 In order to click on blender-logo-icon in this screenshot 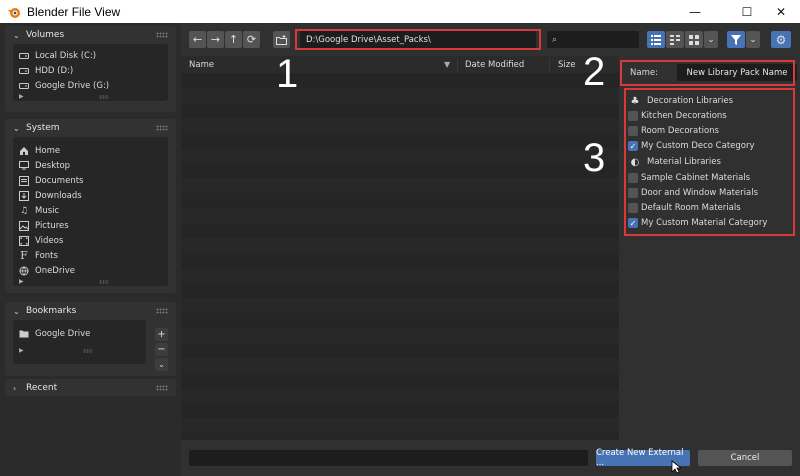, I will do `click(14, 12)`.